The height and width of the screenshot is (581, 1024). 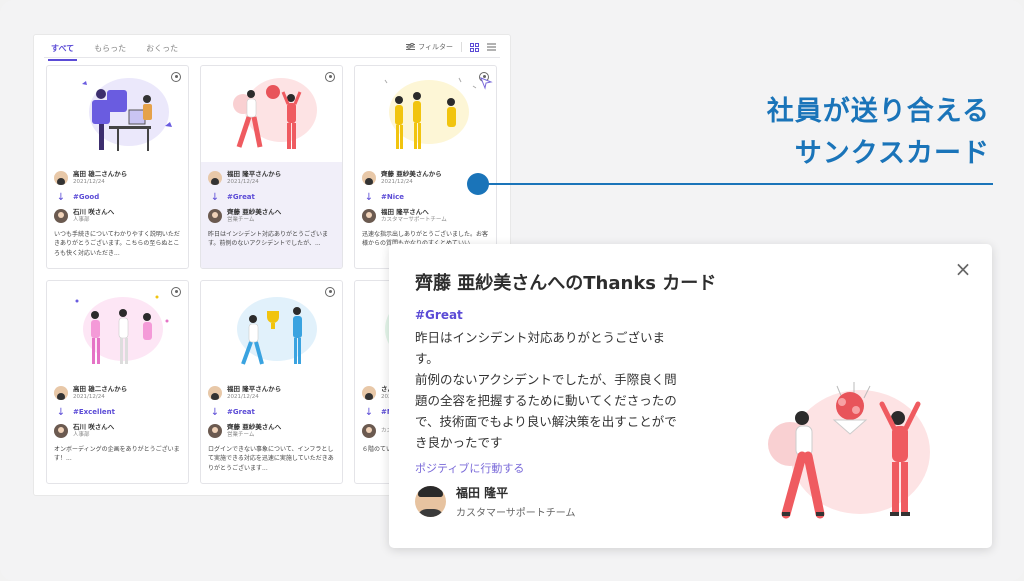 What do you see at coordinates (405, 211) in the screenshot?
I see `recipient-name: 福田 隆平さんへ` at bounding box center [405, 211].